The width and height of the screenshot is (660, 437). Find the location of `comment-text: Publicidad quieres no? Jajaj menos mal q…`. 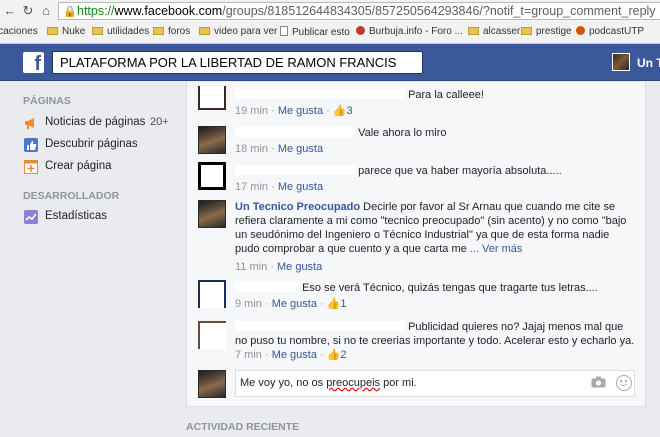

comment-text: Publicidad quieres no? Jajaj menos mal q… is located at coordinates (435, 334).